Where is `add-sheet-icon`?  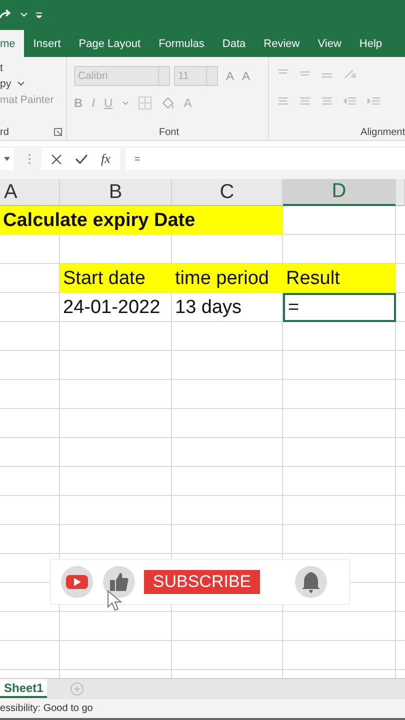 add-sheet-icon is located at coordinates (77, 689).